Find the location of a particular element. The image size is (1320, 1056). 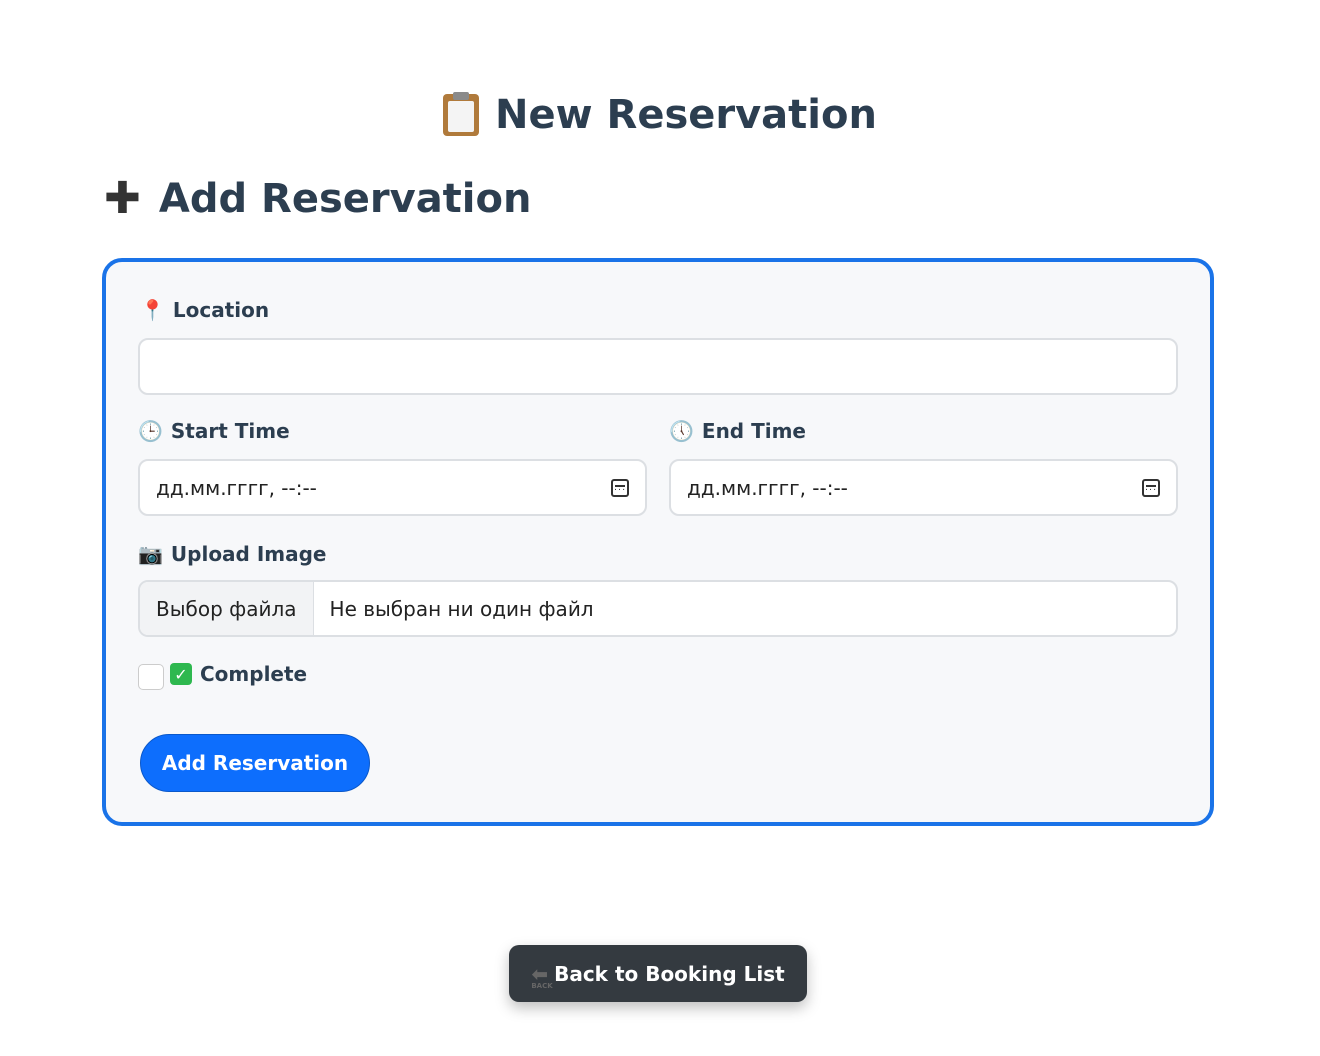

start-time-placeholder: дд.мм.гггг, --:-- is located at coordinates (236, 487).